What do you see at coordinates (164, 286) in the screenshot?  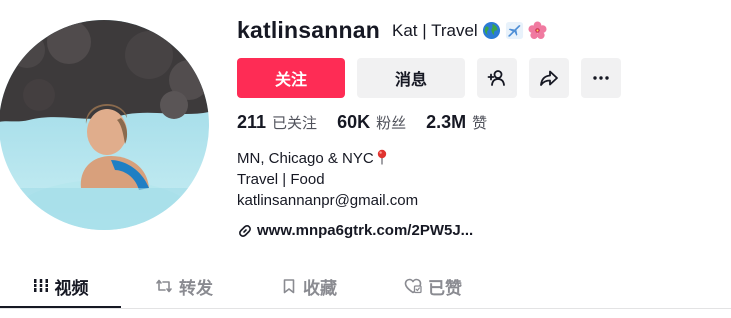 I see `repost-icon` at bounding box center [164, 286].